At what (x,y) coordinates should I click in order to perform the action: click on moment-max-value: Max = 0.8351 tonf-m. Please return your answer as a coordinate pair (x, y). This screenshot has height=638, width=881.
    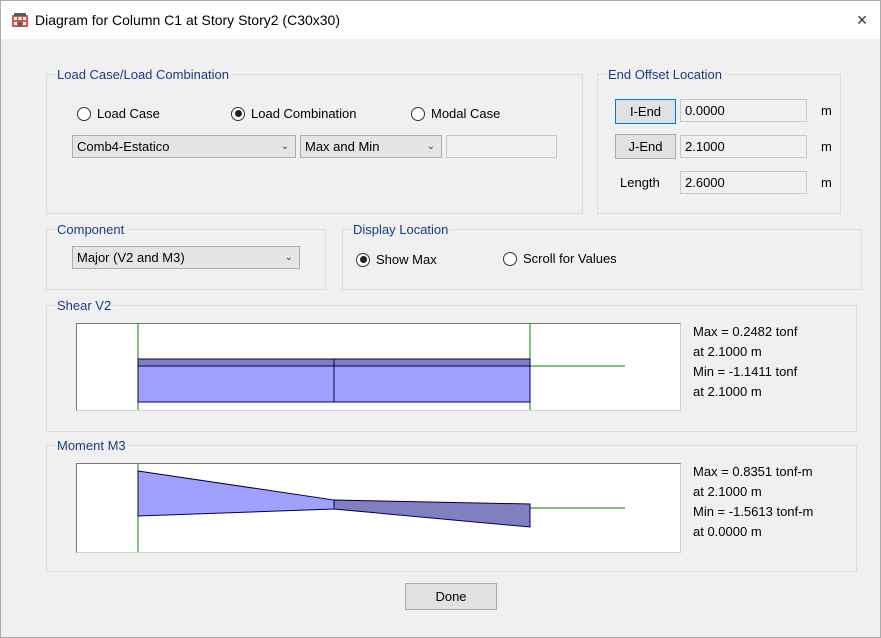
    Looking at the image, I should click on (753, 471).